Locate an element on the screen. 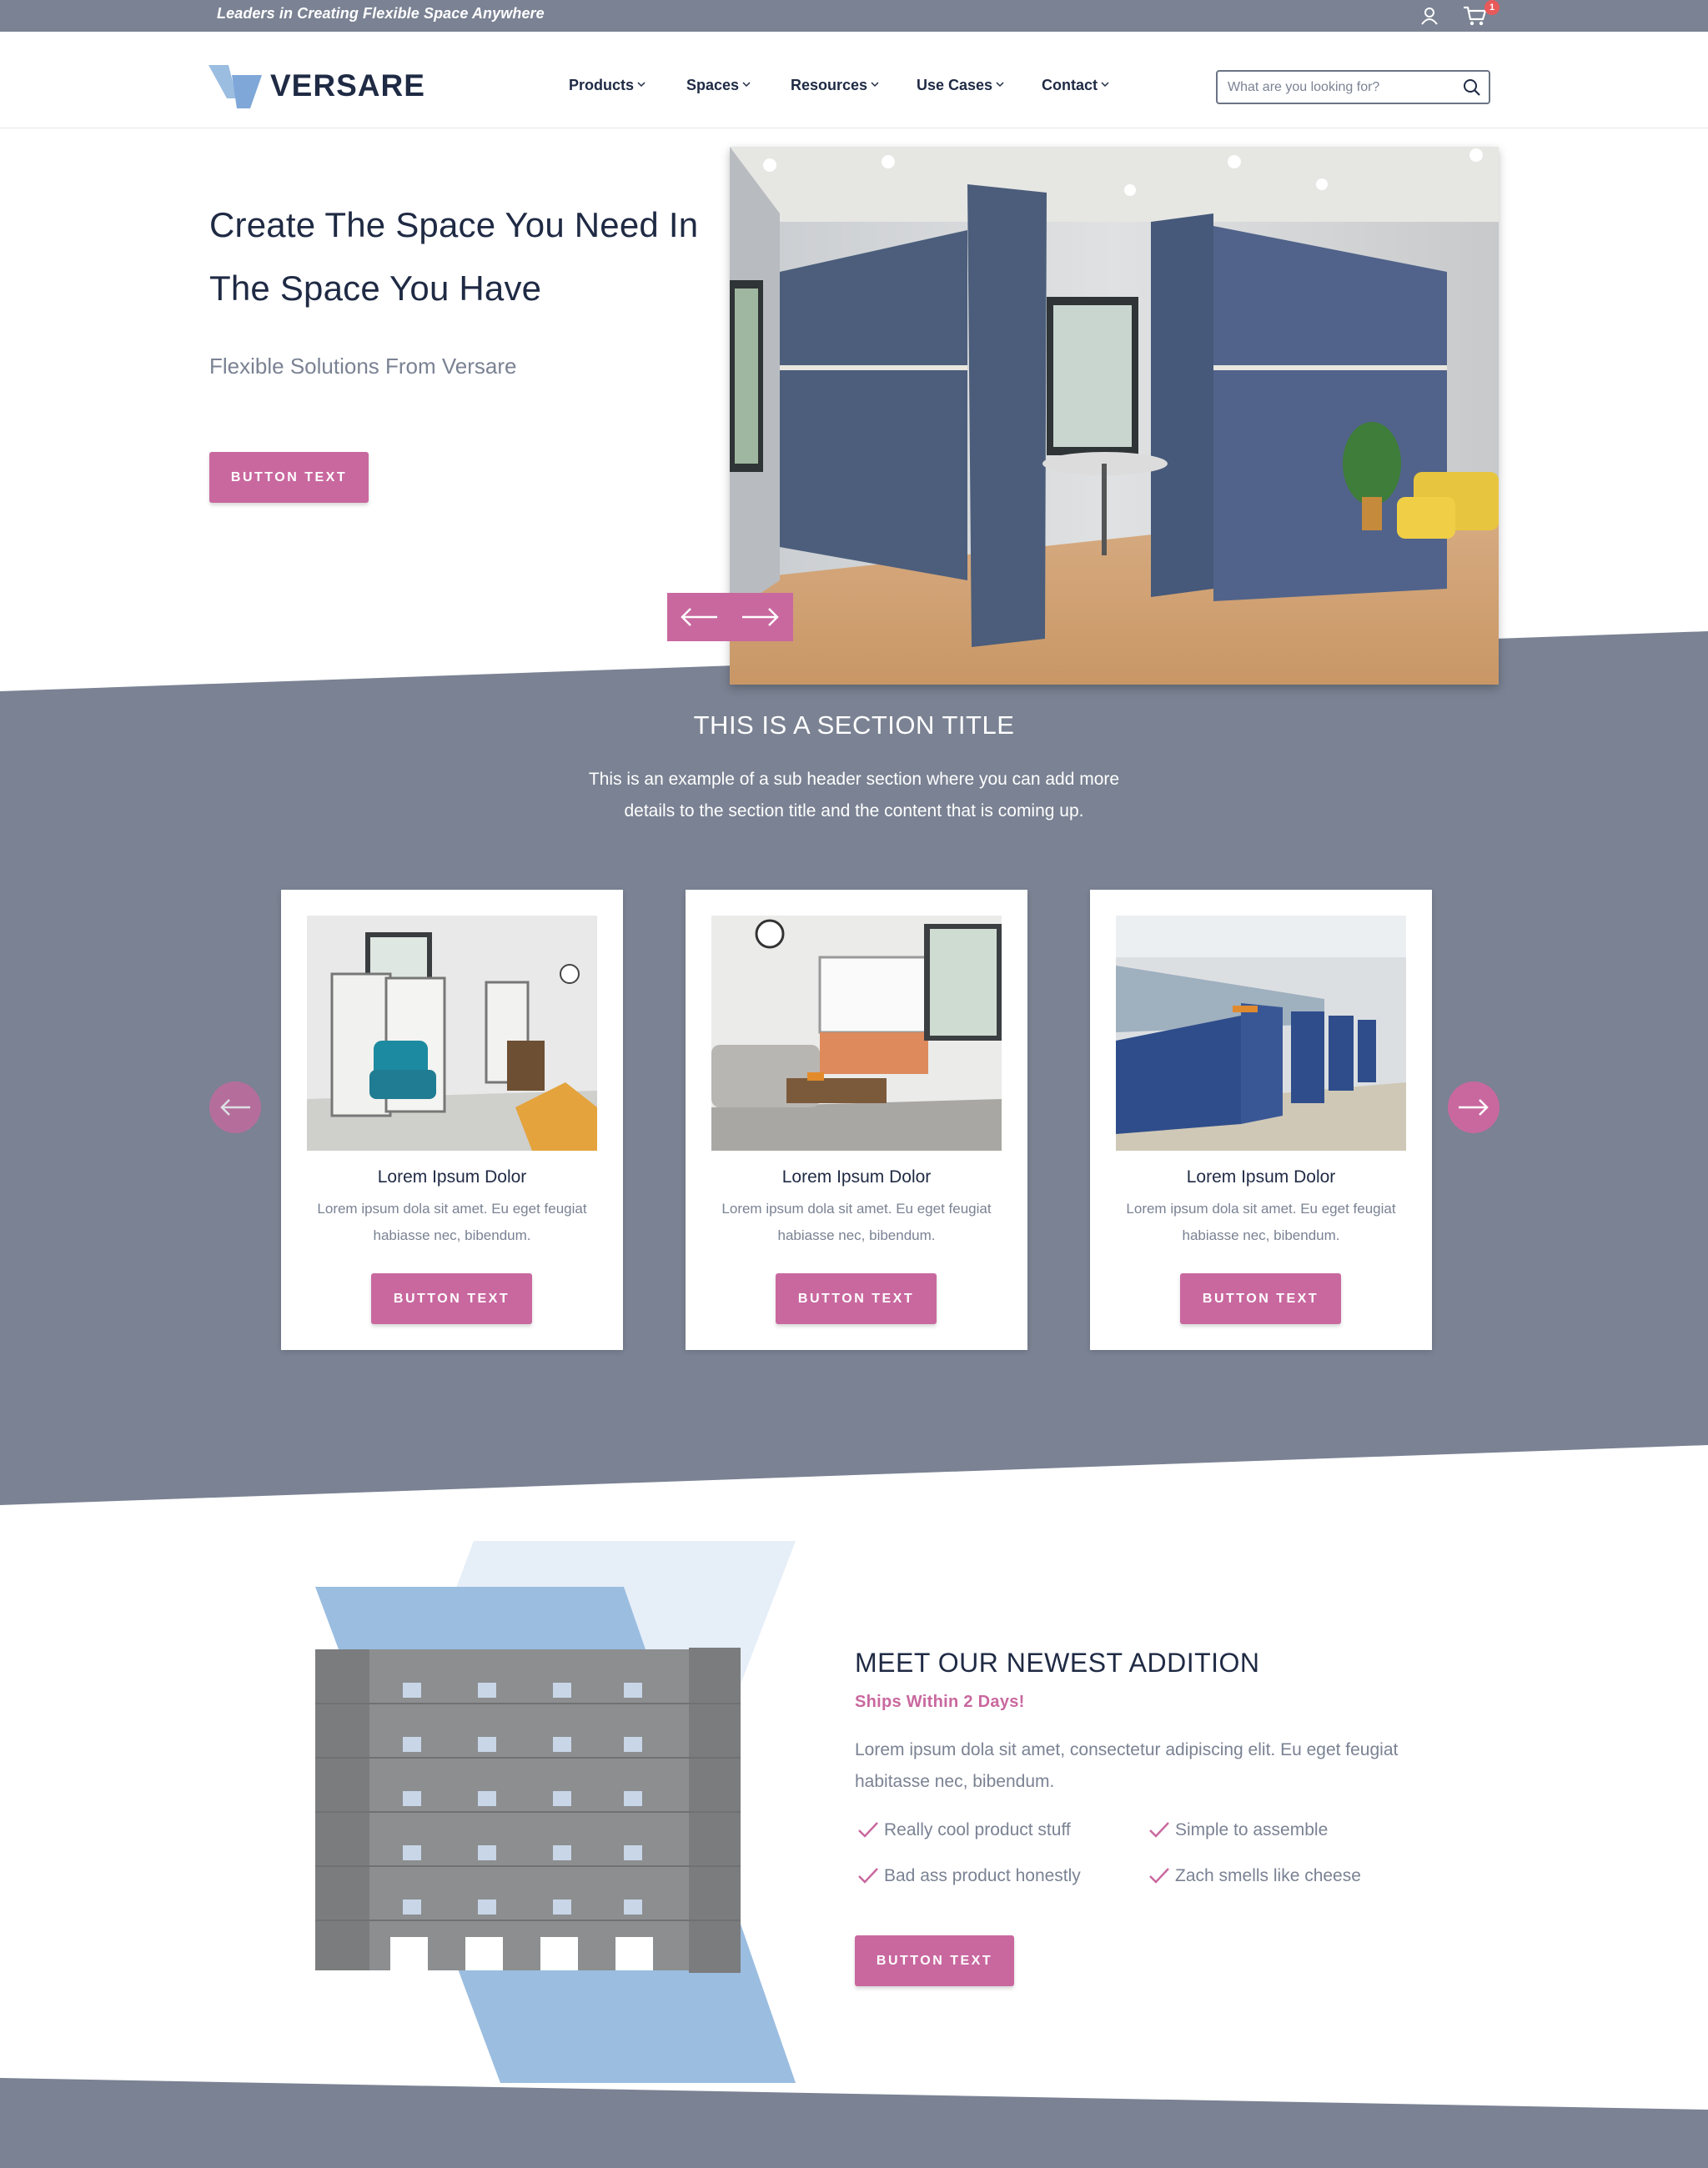 The height and width of the screenshot is (2168, 1708). product-image is located at coordinates (555, 1812).